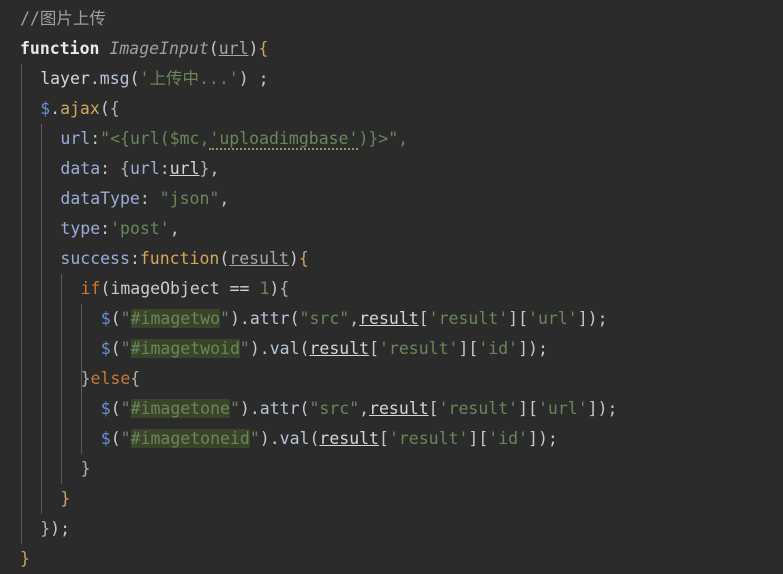 The width and height of the screenshot is (783, 574). What do you see at coordinates (391, 529) in the screenshot?
I see `code-line: });` at bounding box center [391, 529].